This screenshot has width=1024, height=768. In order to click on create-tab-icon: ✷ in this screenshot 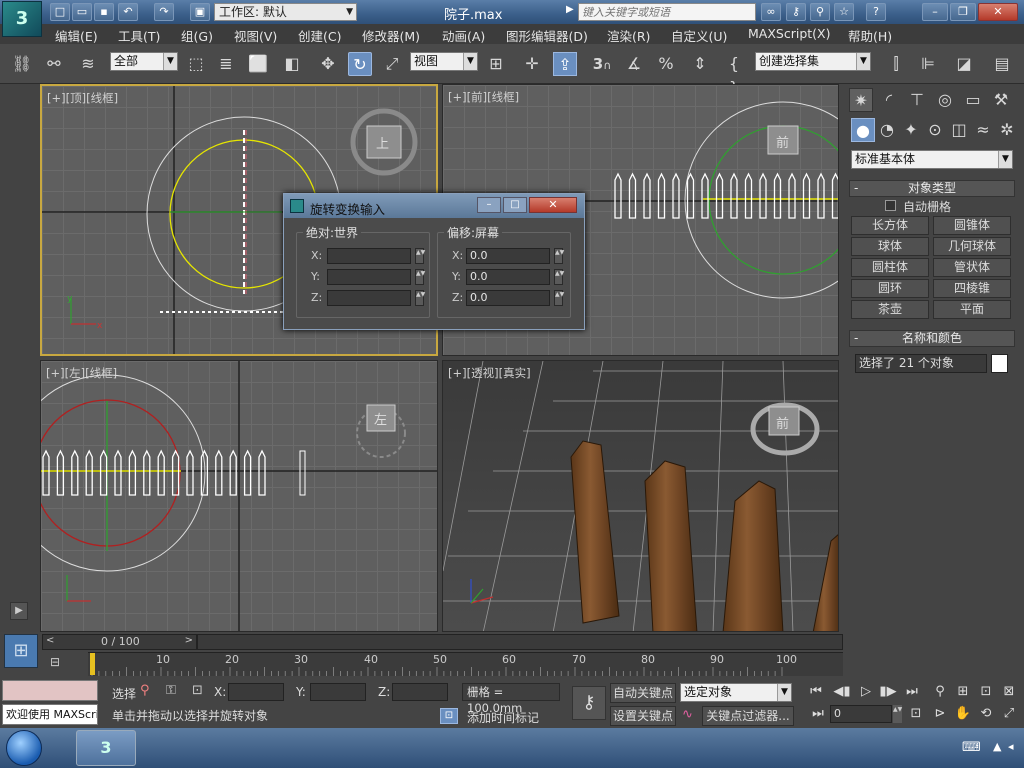, I will do `click(861, 100)`.